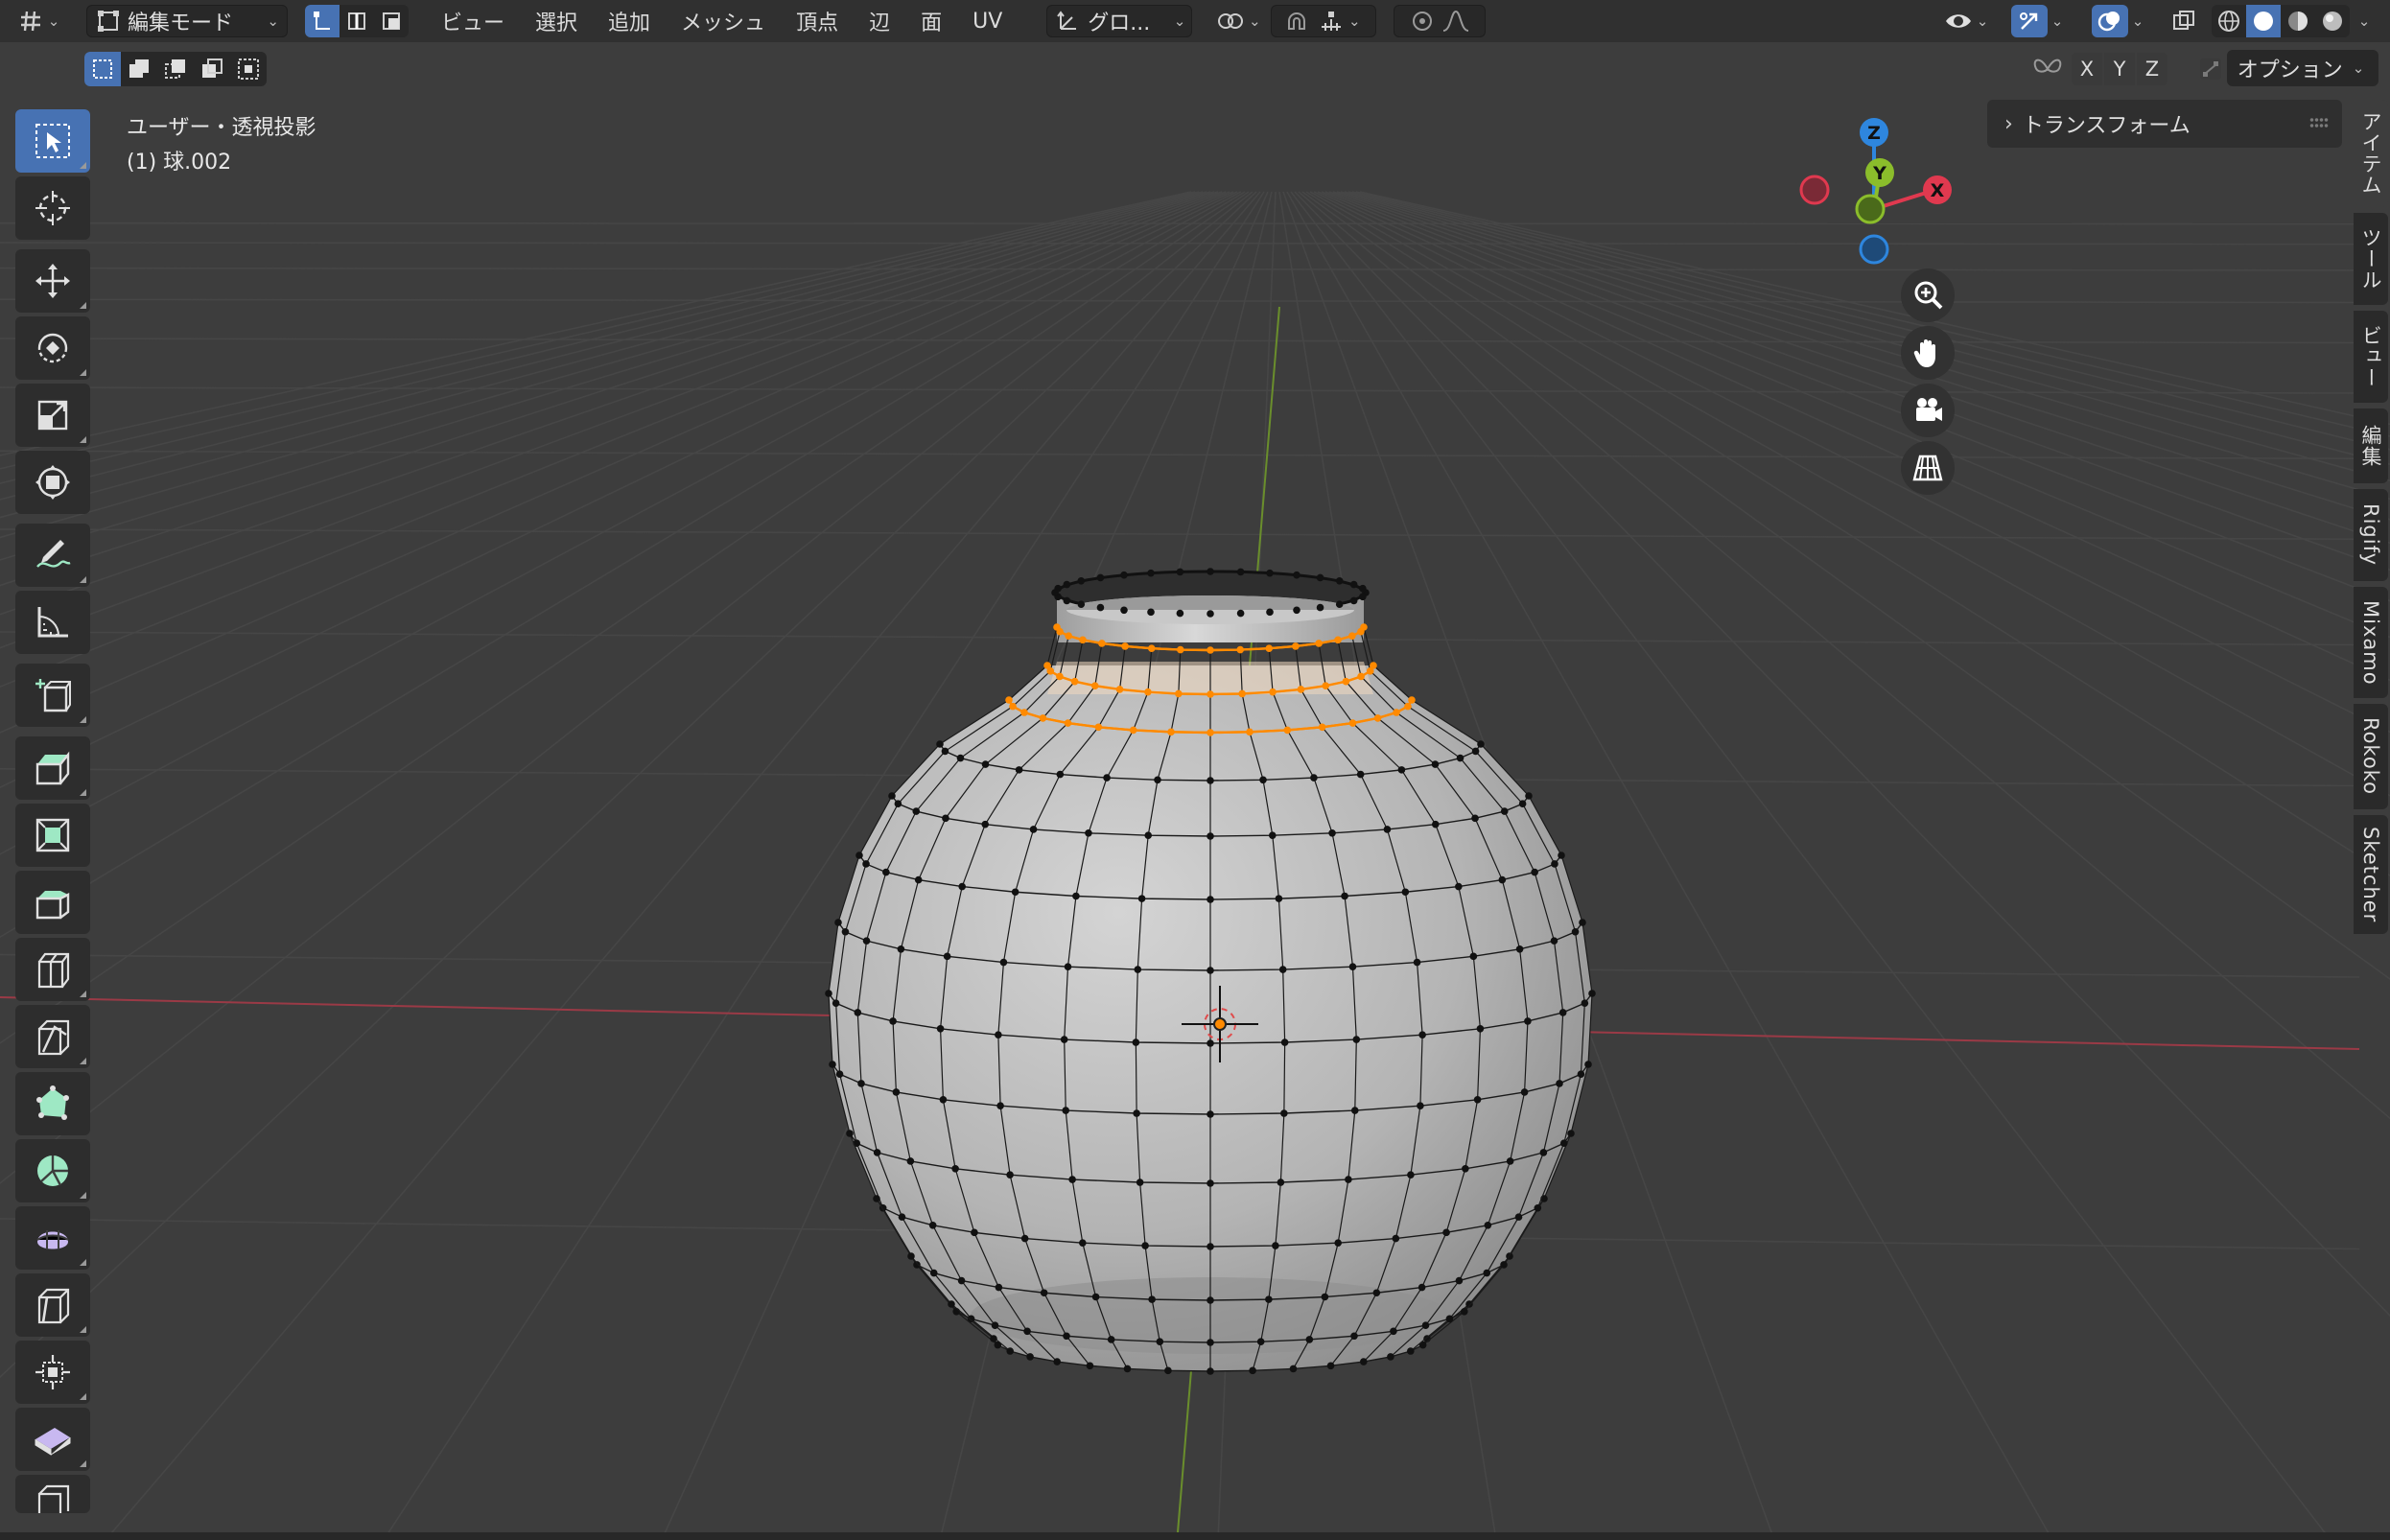 This screenshot has height=1540, width=2390. I want to click on transform-panel-title: トランスフォーム, so click(2106, 126).